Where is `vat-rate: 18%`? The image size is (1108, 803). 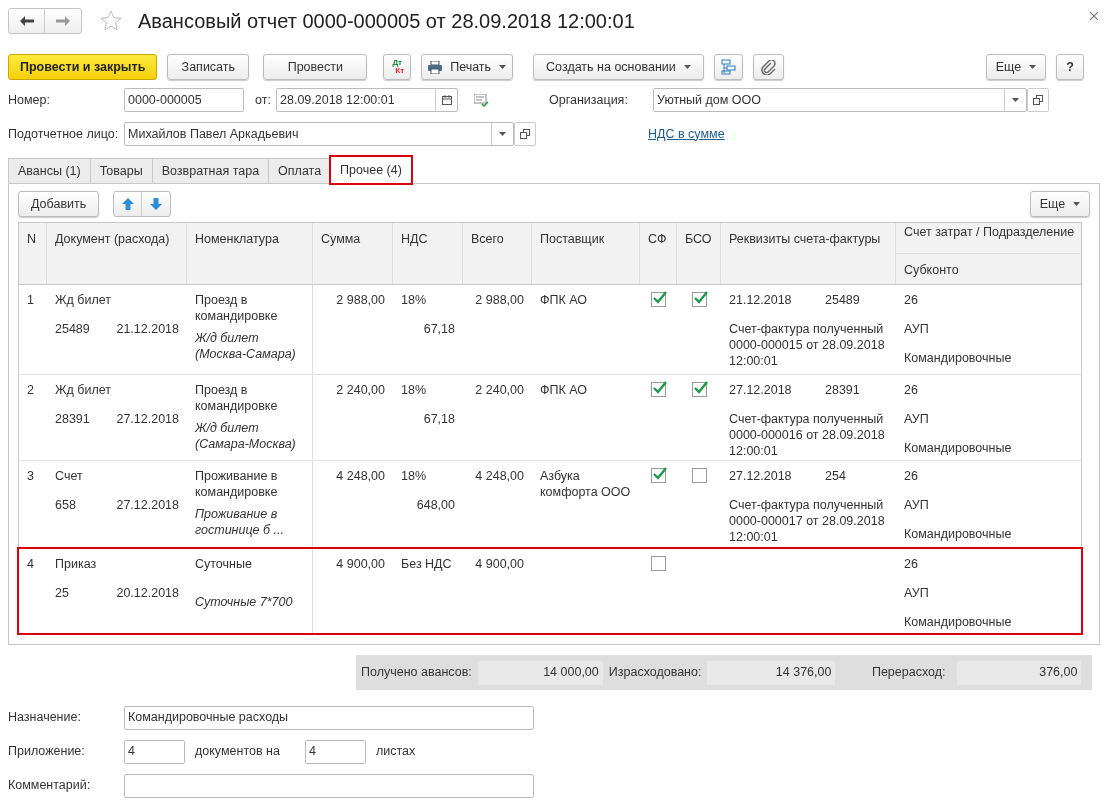 vat-rate: 18% is located at coordinates (414, 300).